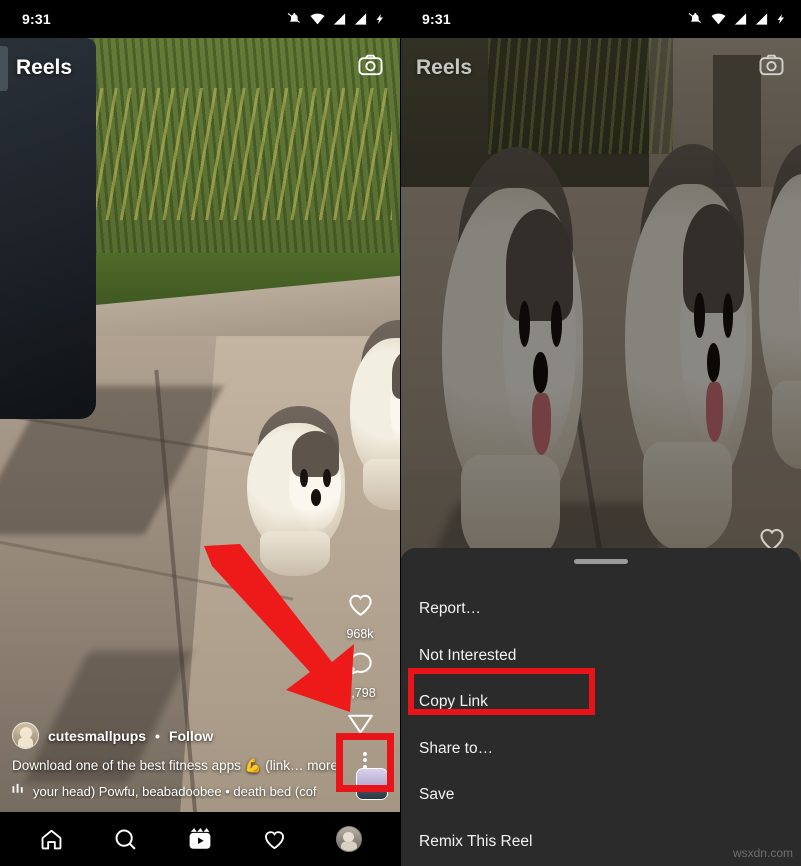  What do you see at coordinates (501, 691) in the screenshot?
I see `highlight-box-copy-link` at bounding box center [501, 691].